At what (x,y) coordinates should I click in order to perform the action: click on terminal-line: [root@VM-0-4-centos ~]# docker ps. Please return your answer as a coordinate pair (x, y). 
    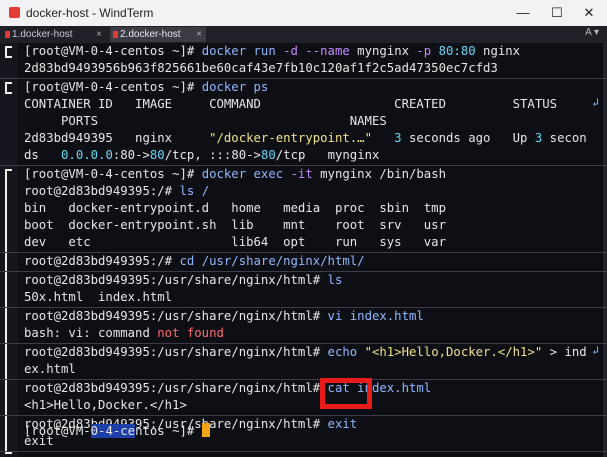
    Looking at the image, I should click on (146, 87).